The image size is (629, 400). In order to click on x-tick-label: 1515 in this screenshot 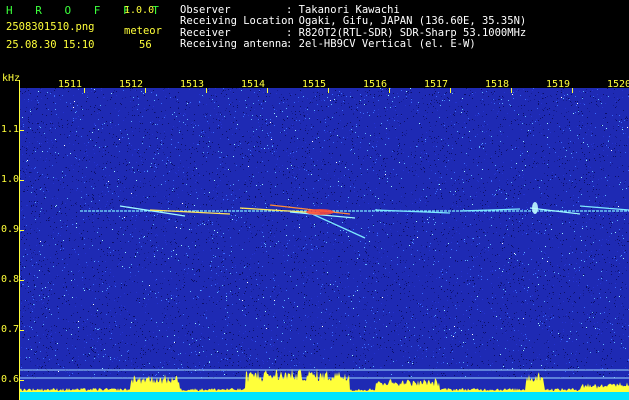, I will do `click(314, 84)`.